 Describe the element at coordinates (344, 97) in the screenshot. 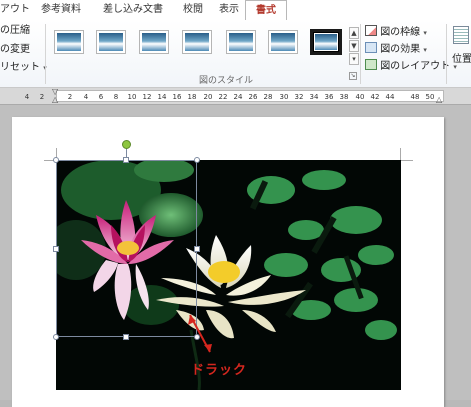

I see `ruler-tick: 38` at that location.